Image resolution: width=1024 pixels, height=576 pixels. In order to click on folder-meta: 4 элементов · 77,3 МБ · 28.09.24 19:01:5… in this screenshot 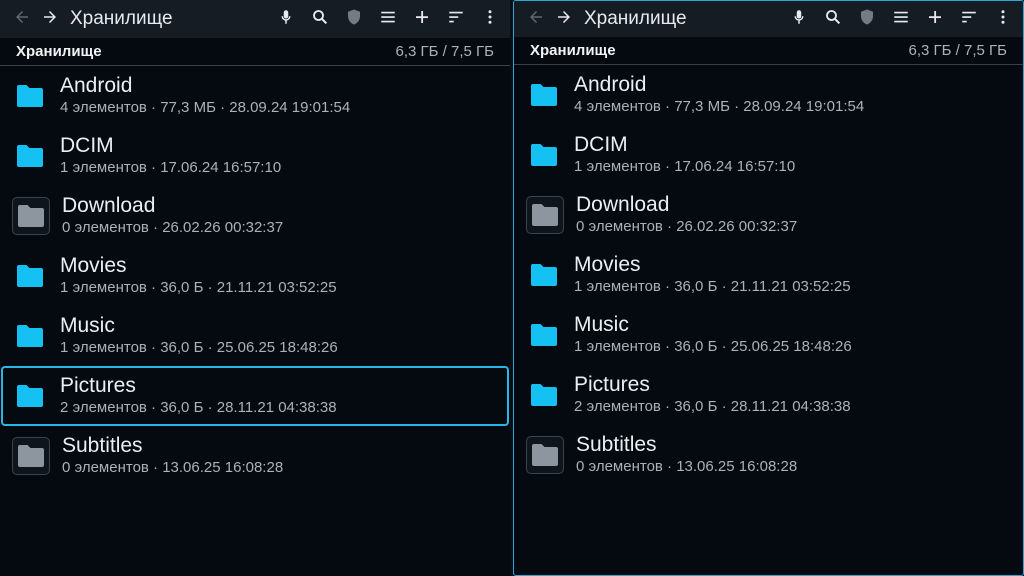, I will do `click(205, 107)`.